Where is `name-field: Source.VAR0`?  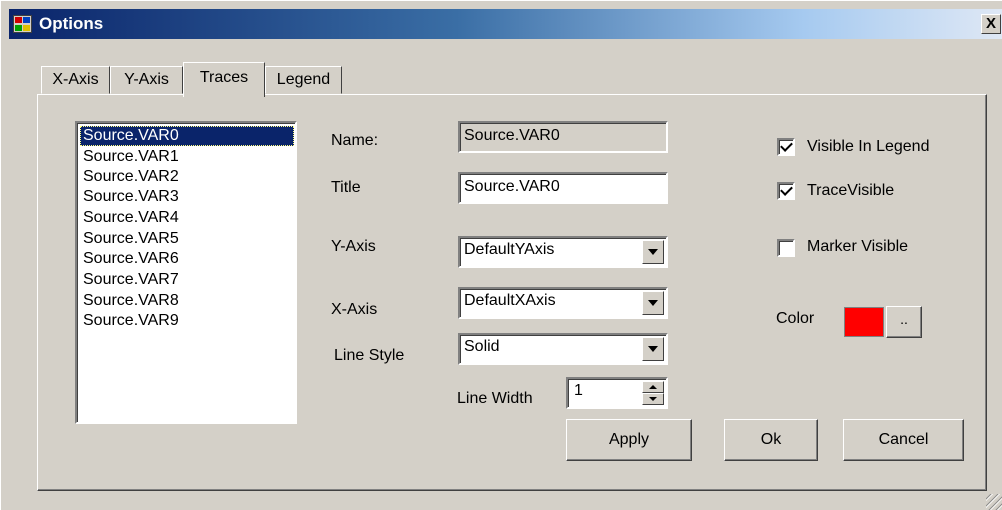
name-field: Source.VAR0 is located at coordinates (563, 137).